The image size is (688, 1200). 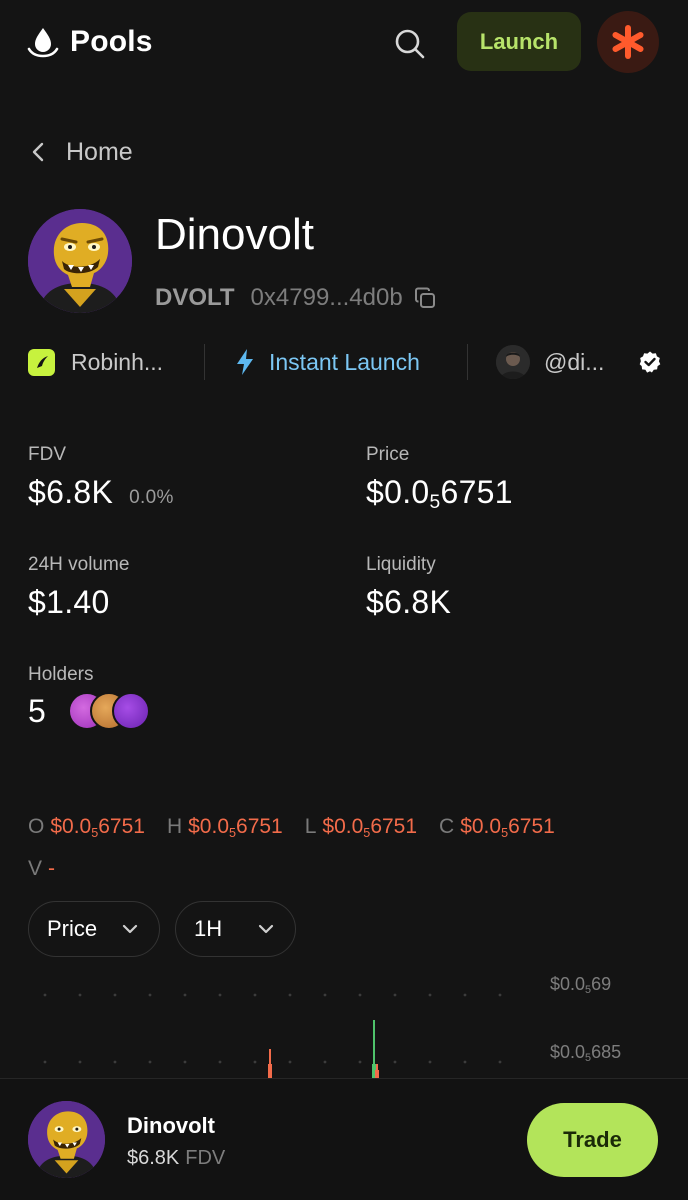 What do you see at coordinates (467, 362) in the screenshot?
I see `tag-divider` at bounding box center [467, 362].